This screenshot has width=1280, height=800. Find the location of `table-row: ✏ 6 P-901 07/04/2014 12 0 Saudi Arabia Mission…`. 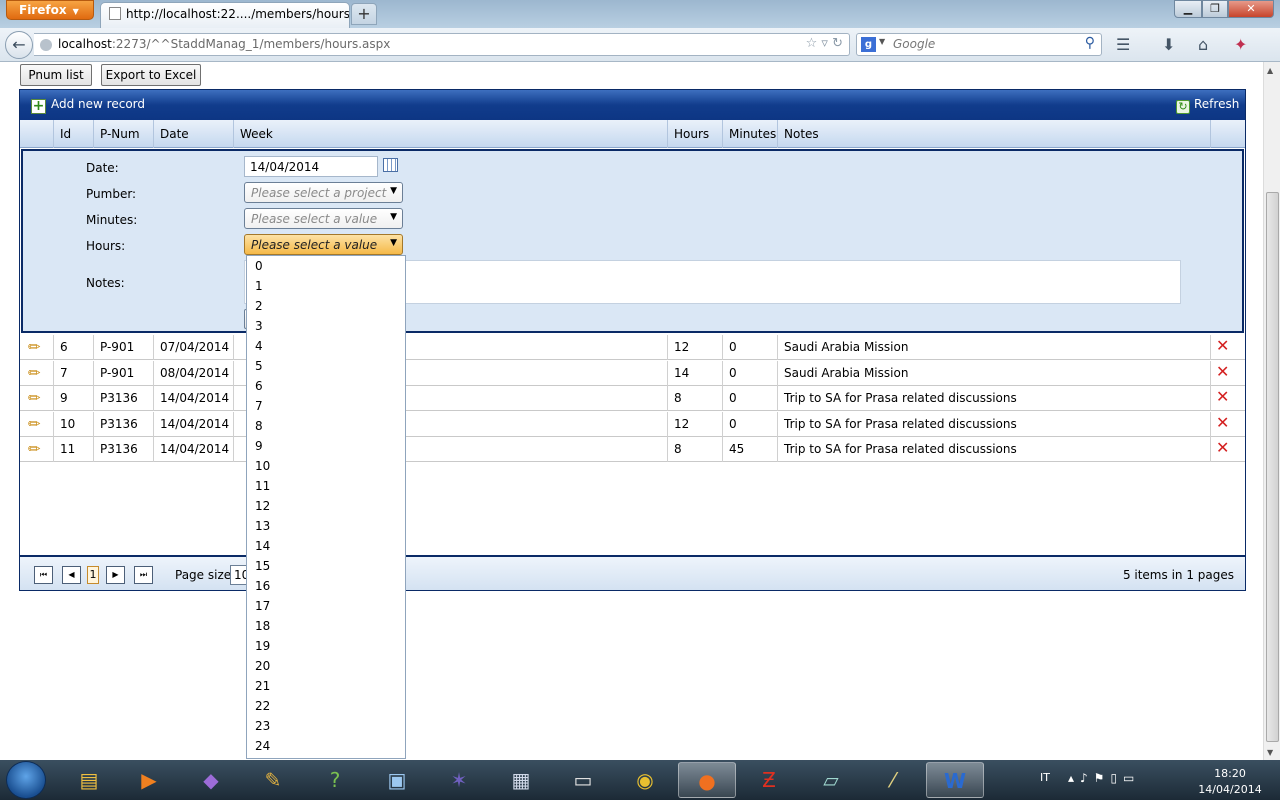

table-row: ✏ 6 P-901 07/04/2014 12 0 Saudi Arabia Mission… is located at coordinates (632, 347).